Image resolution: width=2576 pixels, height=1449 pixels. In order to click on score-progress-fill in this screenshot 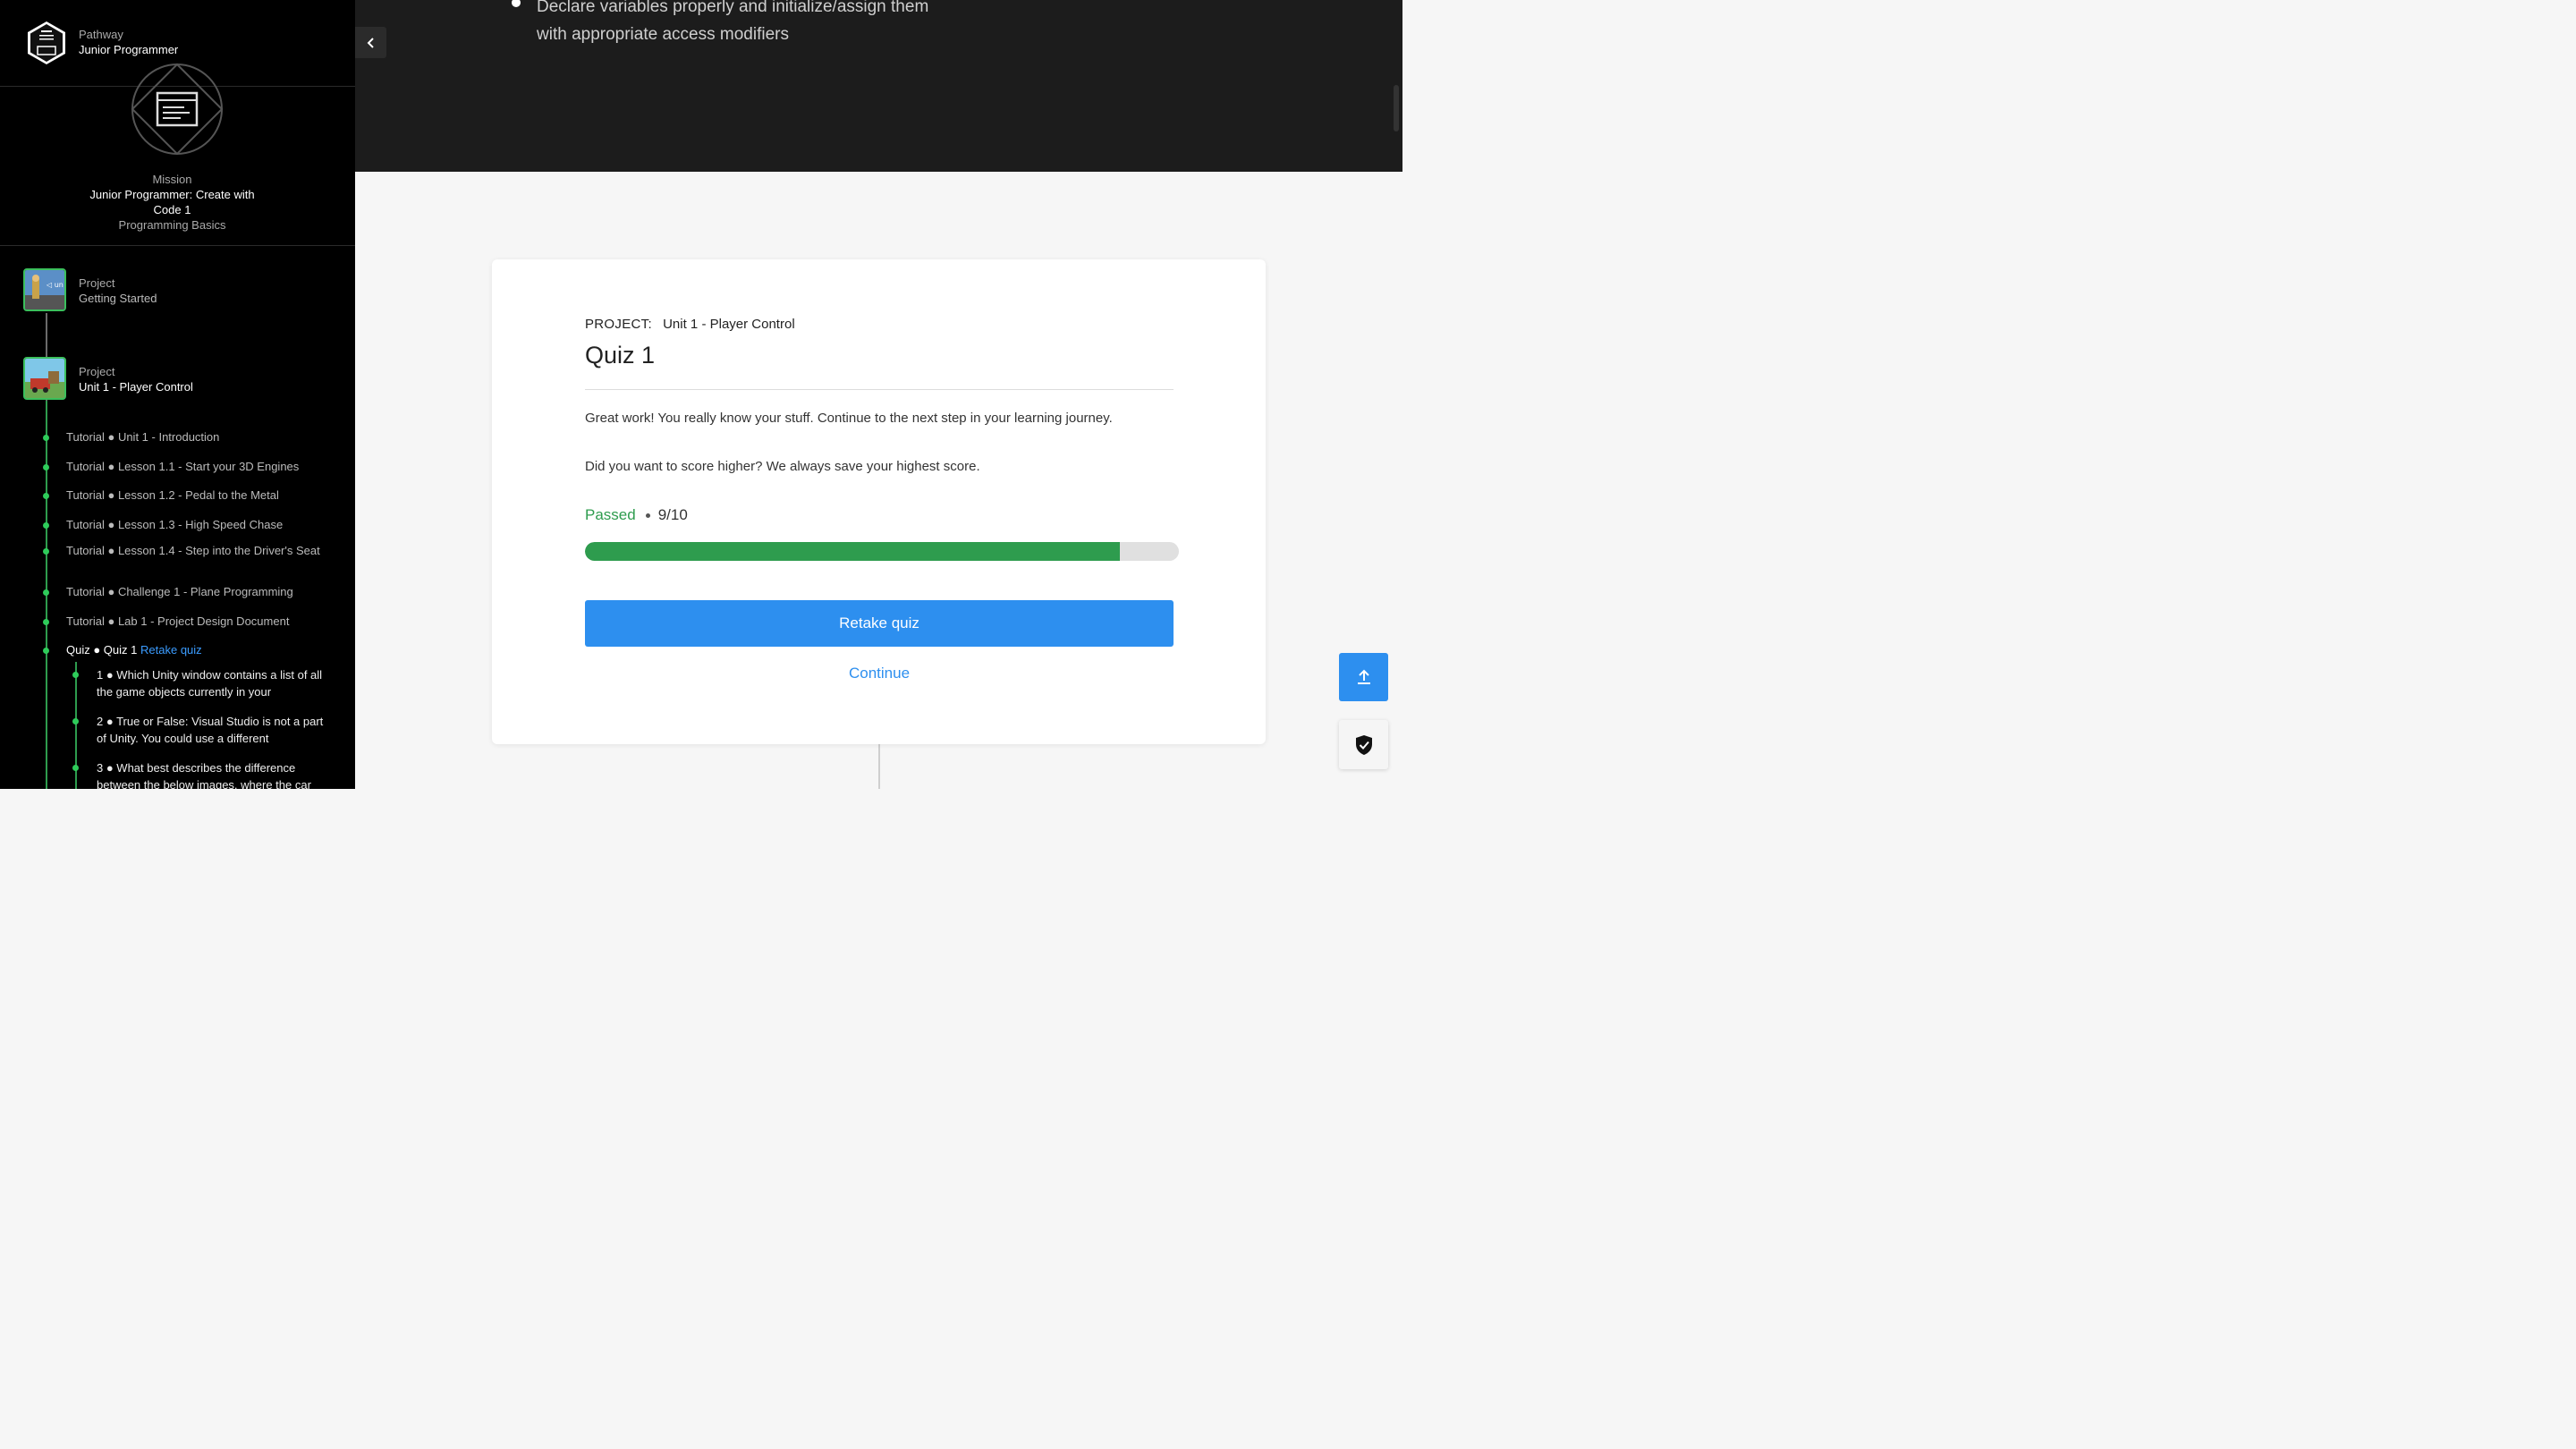, I will do `click(852, 551)`.